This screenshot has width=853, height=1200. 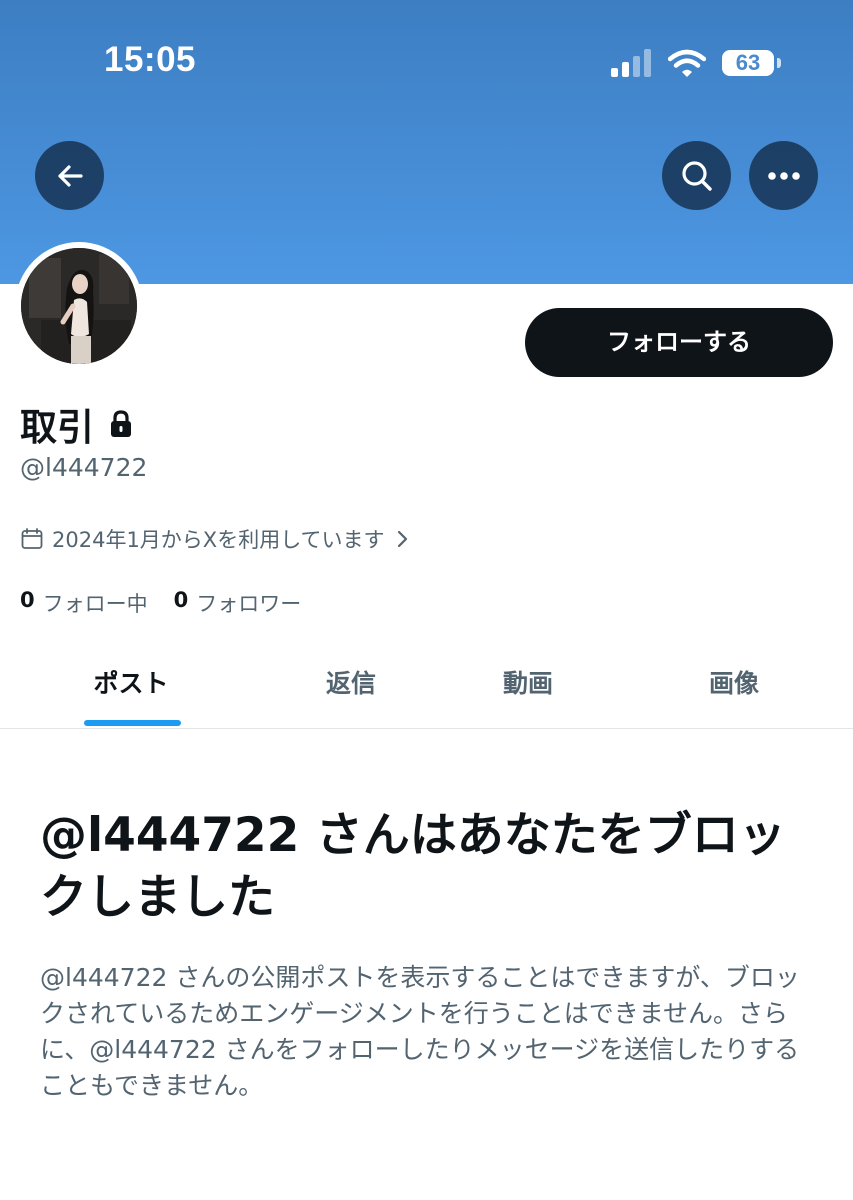 I want to click on following-count: 0, so click(x=27, y=600).